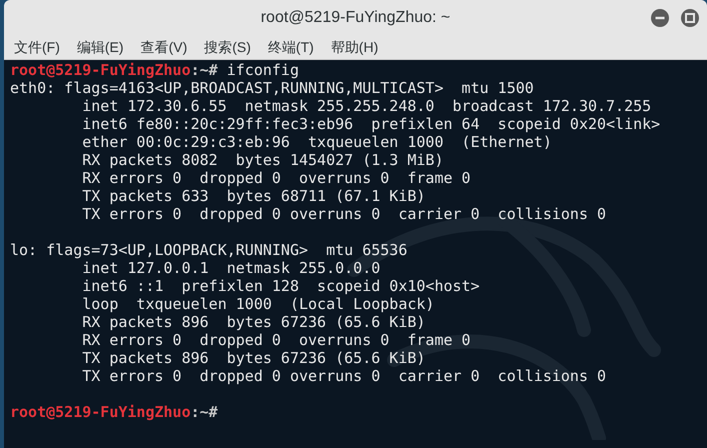 The width and height of the screenshot is (707, 448). I want to click on output-line: inet6 ::1 prefixlen 128 scopeid 0x10<host>, so click(280, 286).